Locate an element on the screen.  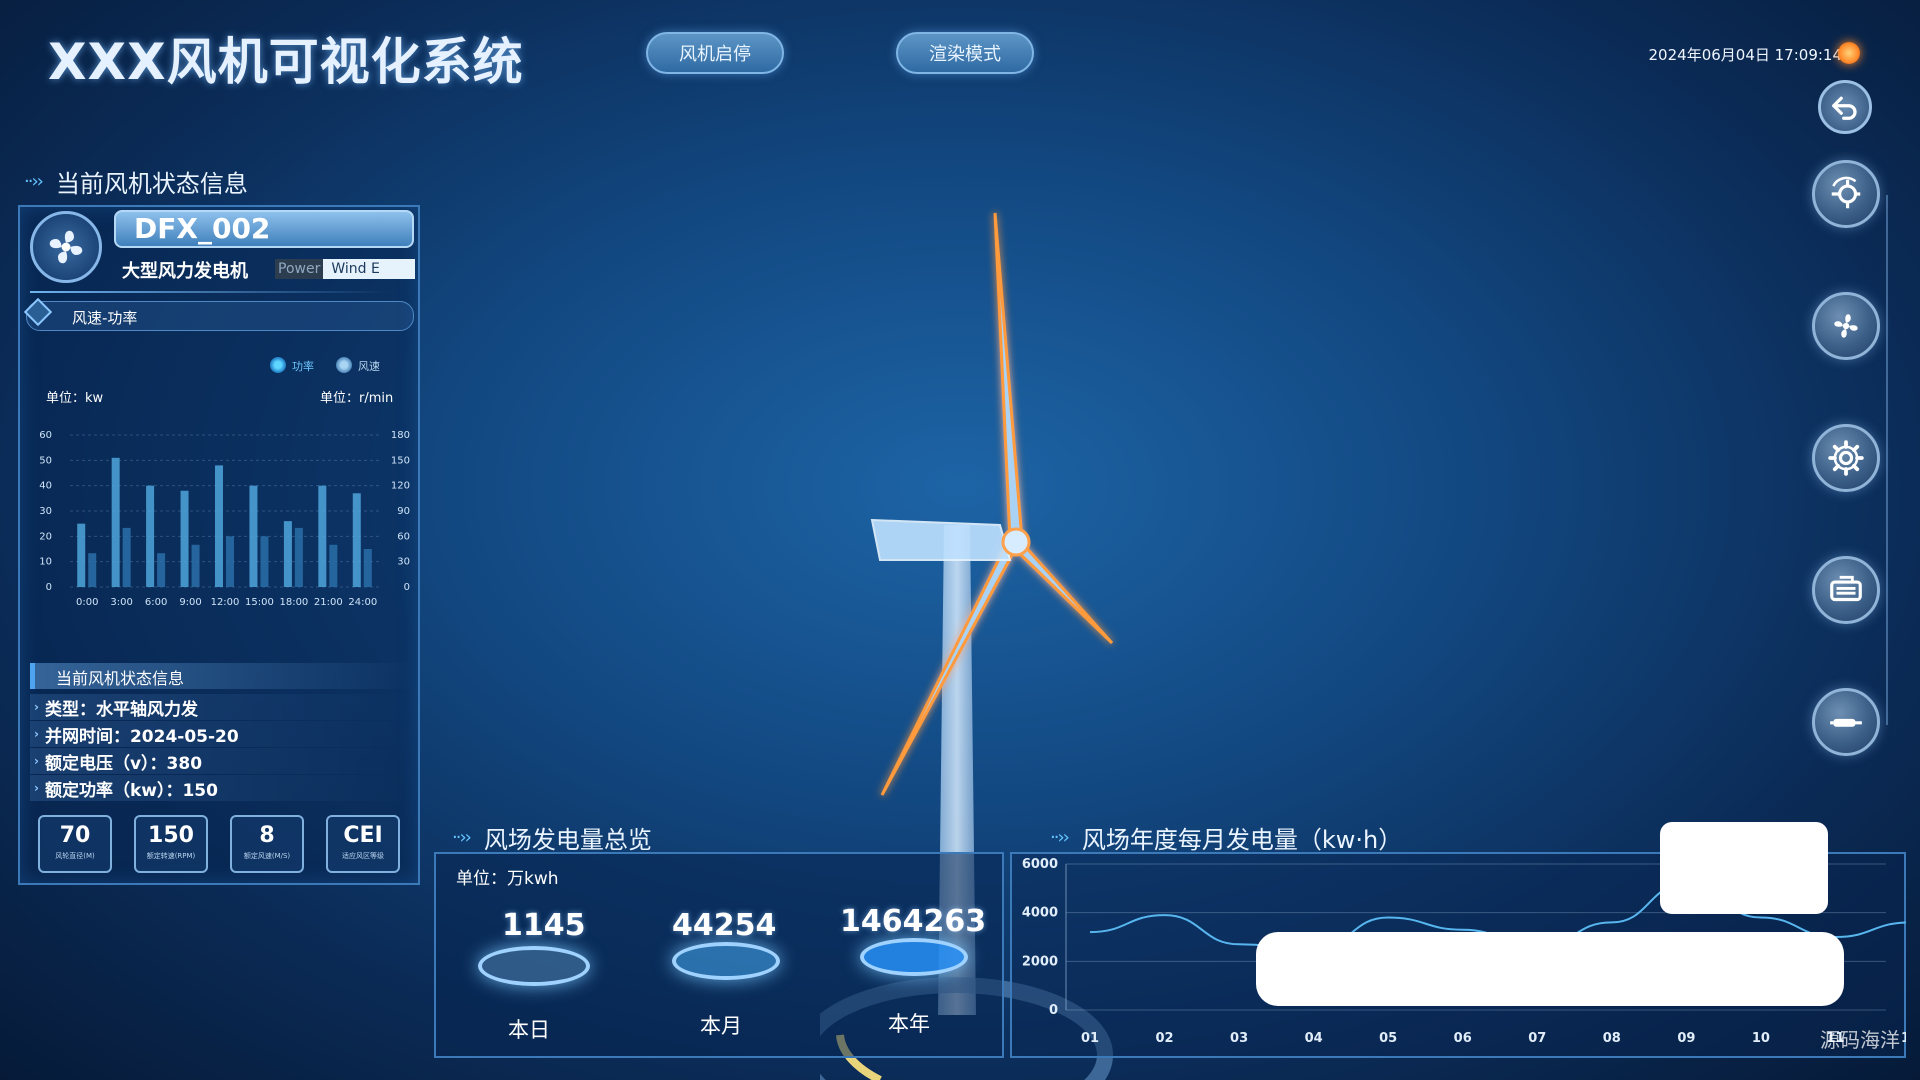
rail-button-rotor is located at coordinates (1846, 194).